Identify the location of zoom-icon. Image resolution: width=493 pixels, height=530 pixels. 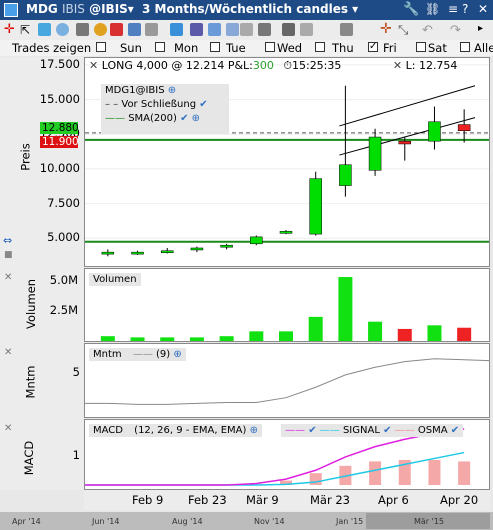
(62, 29).